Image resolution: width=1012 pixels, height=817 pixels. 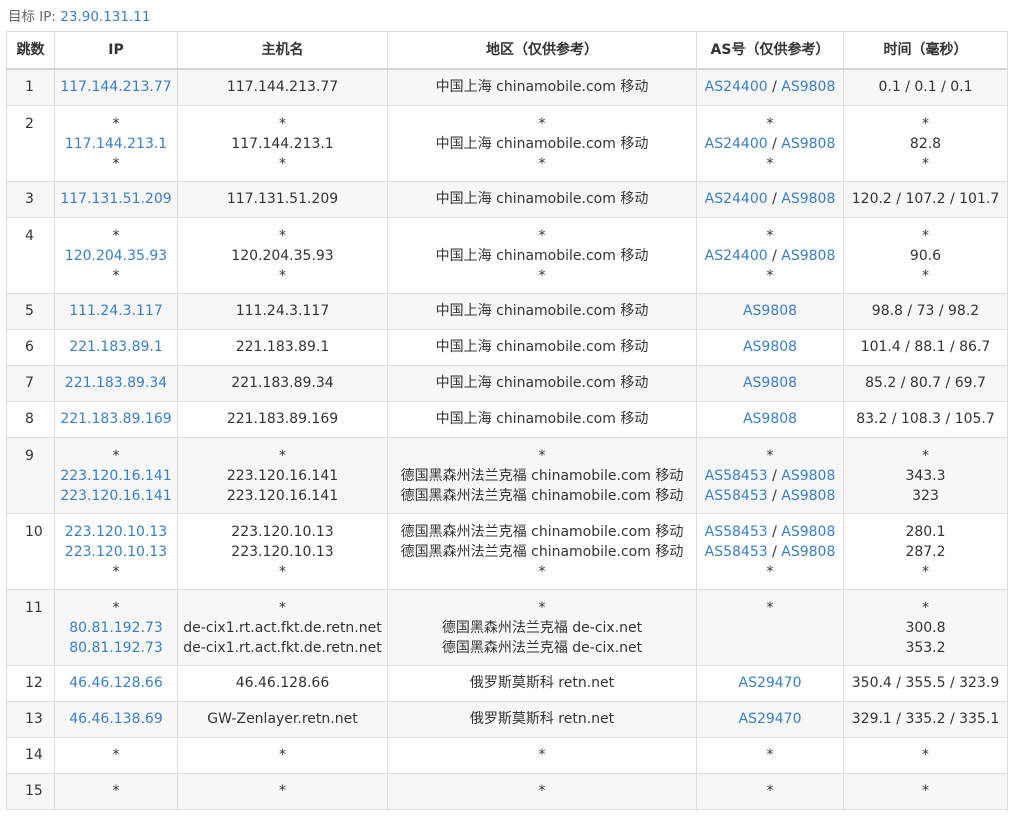 What do you see at coordinates (30, 755) in the screenshot?
I see `hop-number: 14` at bounding box center [30, 755].